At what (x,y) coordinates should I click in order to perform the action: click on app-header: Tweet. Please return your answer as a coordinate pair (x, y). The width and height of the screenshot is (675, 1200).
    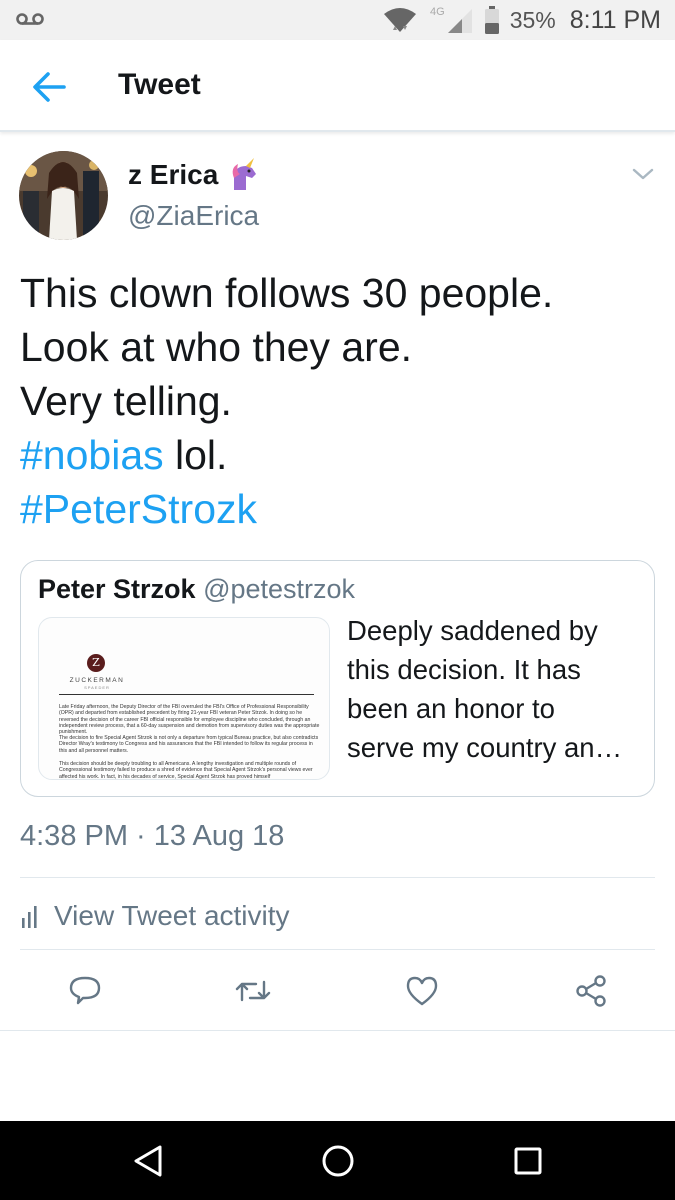
    Looking at the image, I should click on (337, 86).